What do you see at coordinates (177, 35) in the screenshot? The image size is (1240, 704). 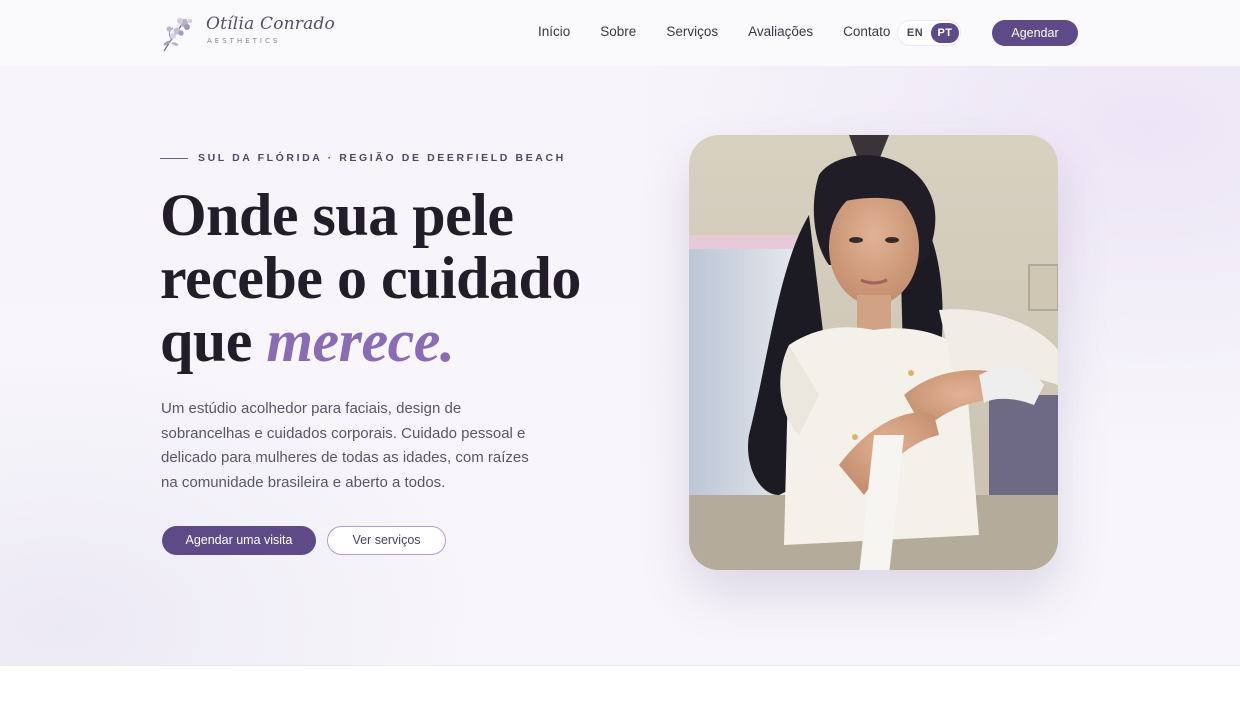 I see `floral-logo-icon` at bounding box center [177, 35].